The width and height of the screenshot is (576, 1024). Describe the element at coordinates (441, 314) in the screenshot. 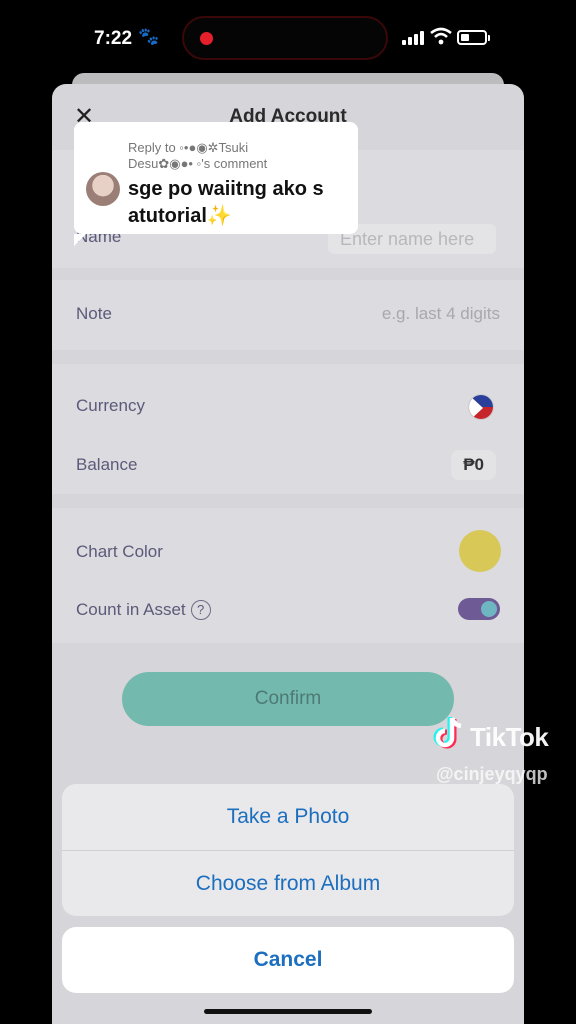

I see `note-input: e.g. last 4 digits` at that location.